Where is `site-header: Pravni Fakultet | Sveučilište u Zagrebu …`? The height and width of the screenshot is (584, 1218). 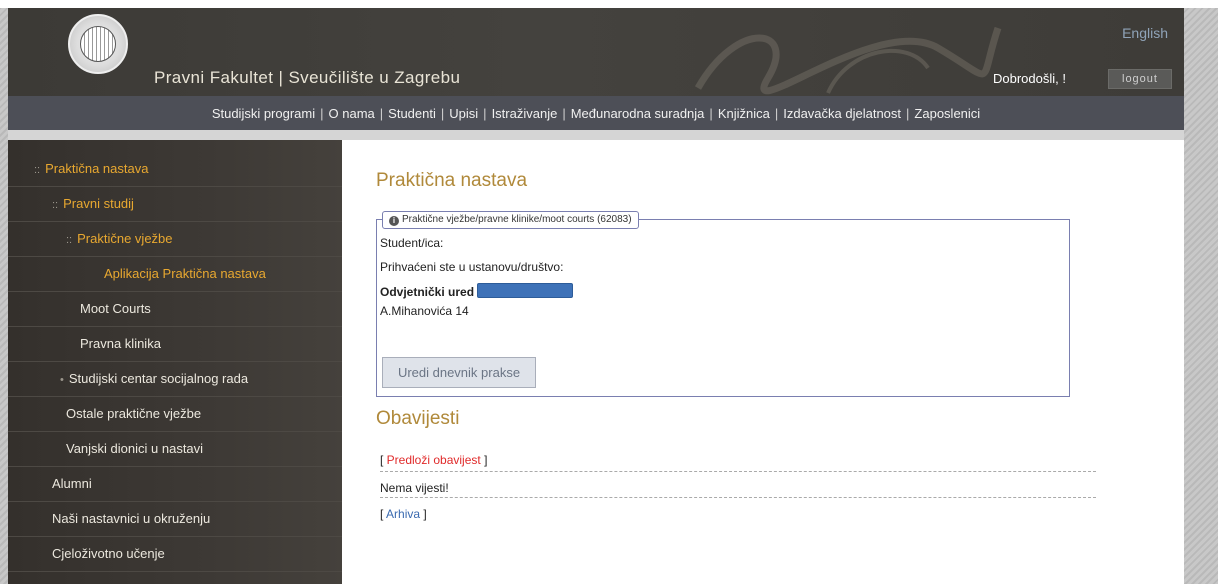 site-header: Pravni Fakultet | Sveučilište u Zagrebu … is located at coordinates (596, 52).